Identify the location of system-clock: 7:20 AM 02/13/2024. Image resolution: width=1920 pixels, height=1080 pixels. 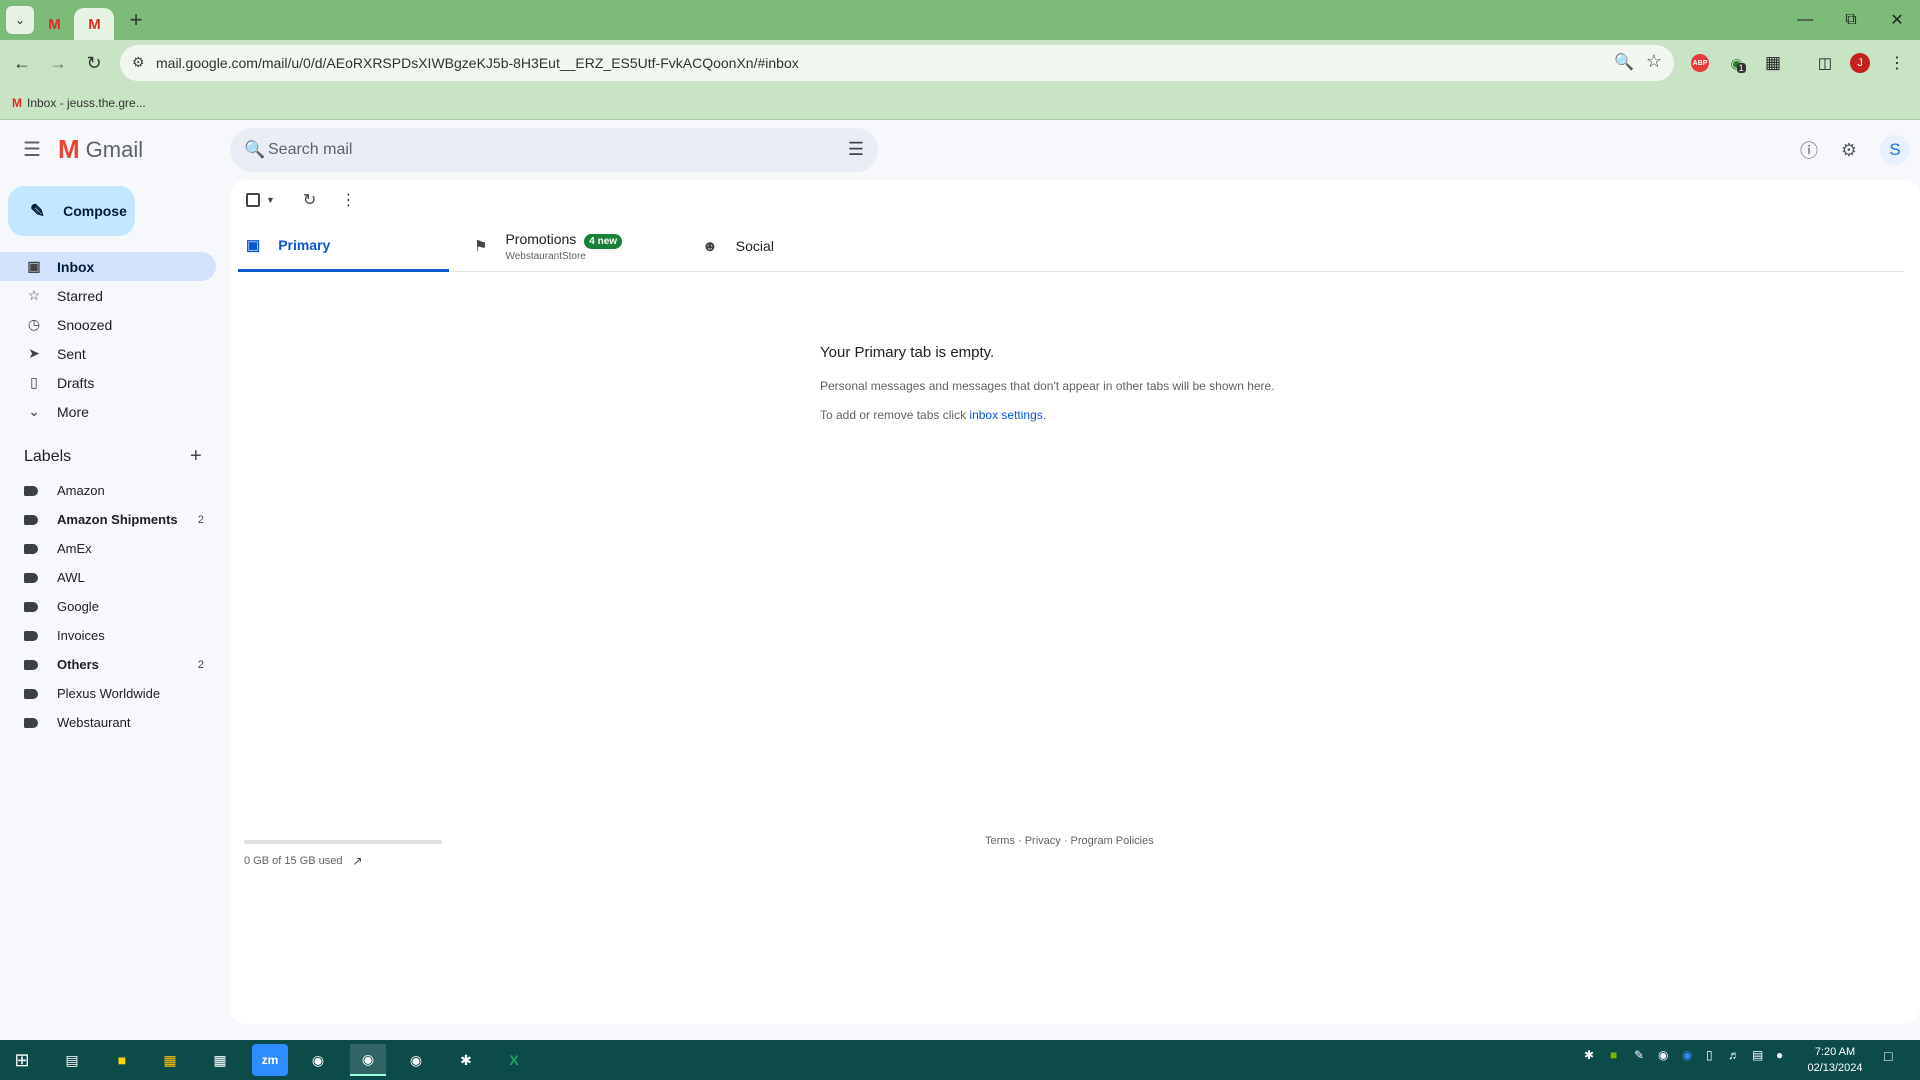
(1835, 1060).